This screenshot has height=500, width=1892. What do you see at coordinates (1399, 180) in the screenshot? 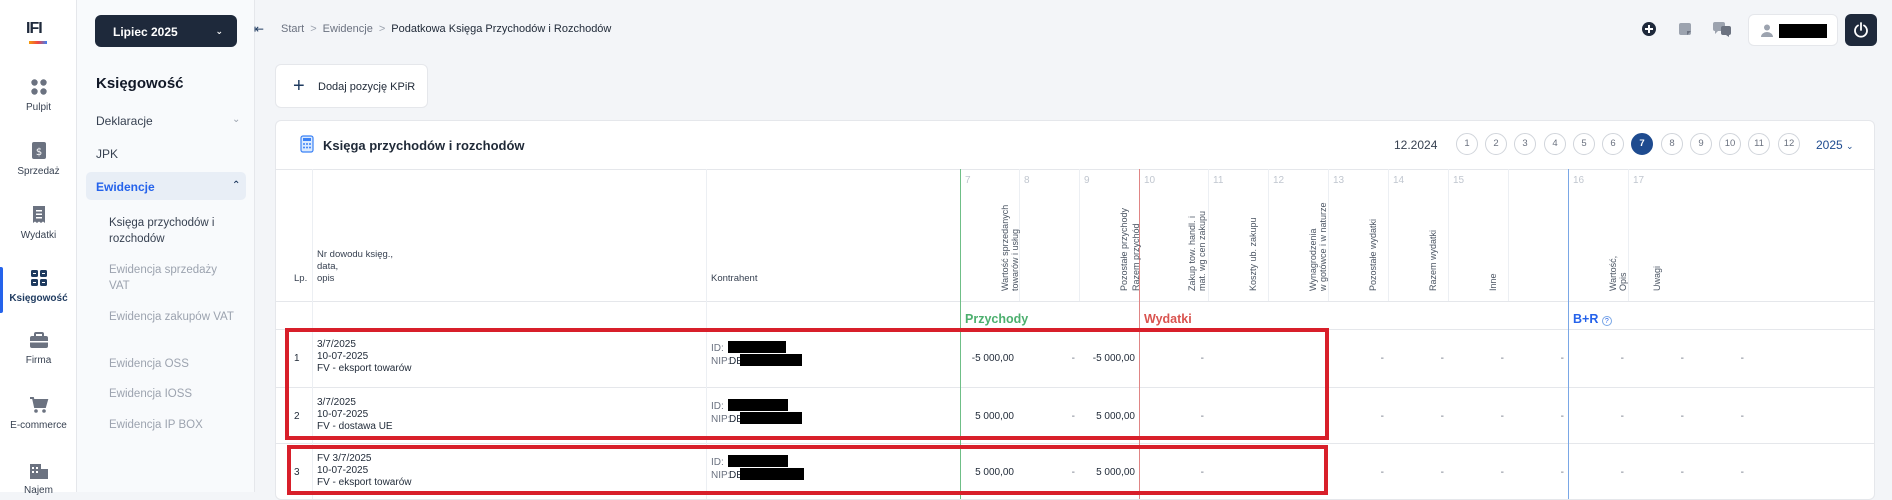
I see `col-number: 14` at bounding box center [1399, 180].